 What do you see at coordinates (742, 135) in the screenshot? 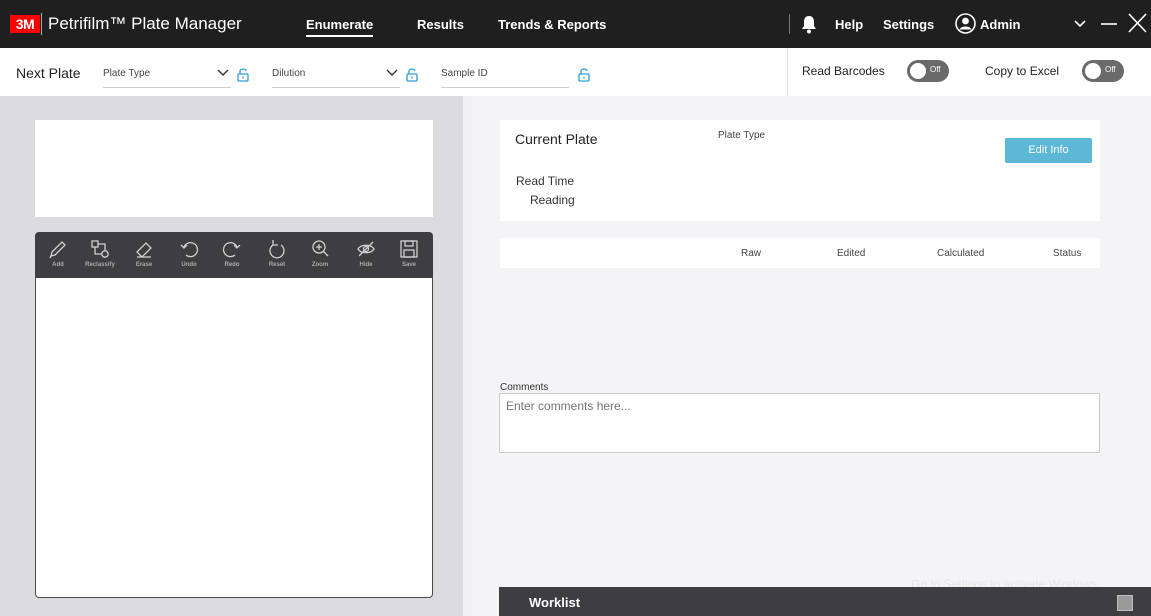
I see `plate-type-label: Plate Type` at bounding box center [742, 135].